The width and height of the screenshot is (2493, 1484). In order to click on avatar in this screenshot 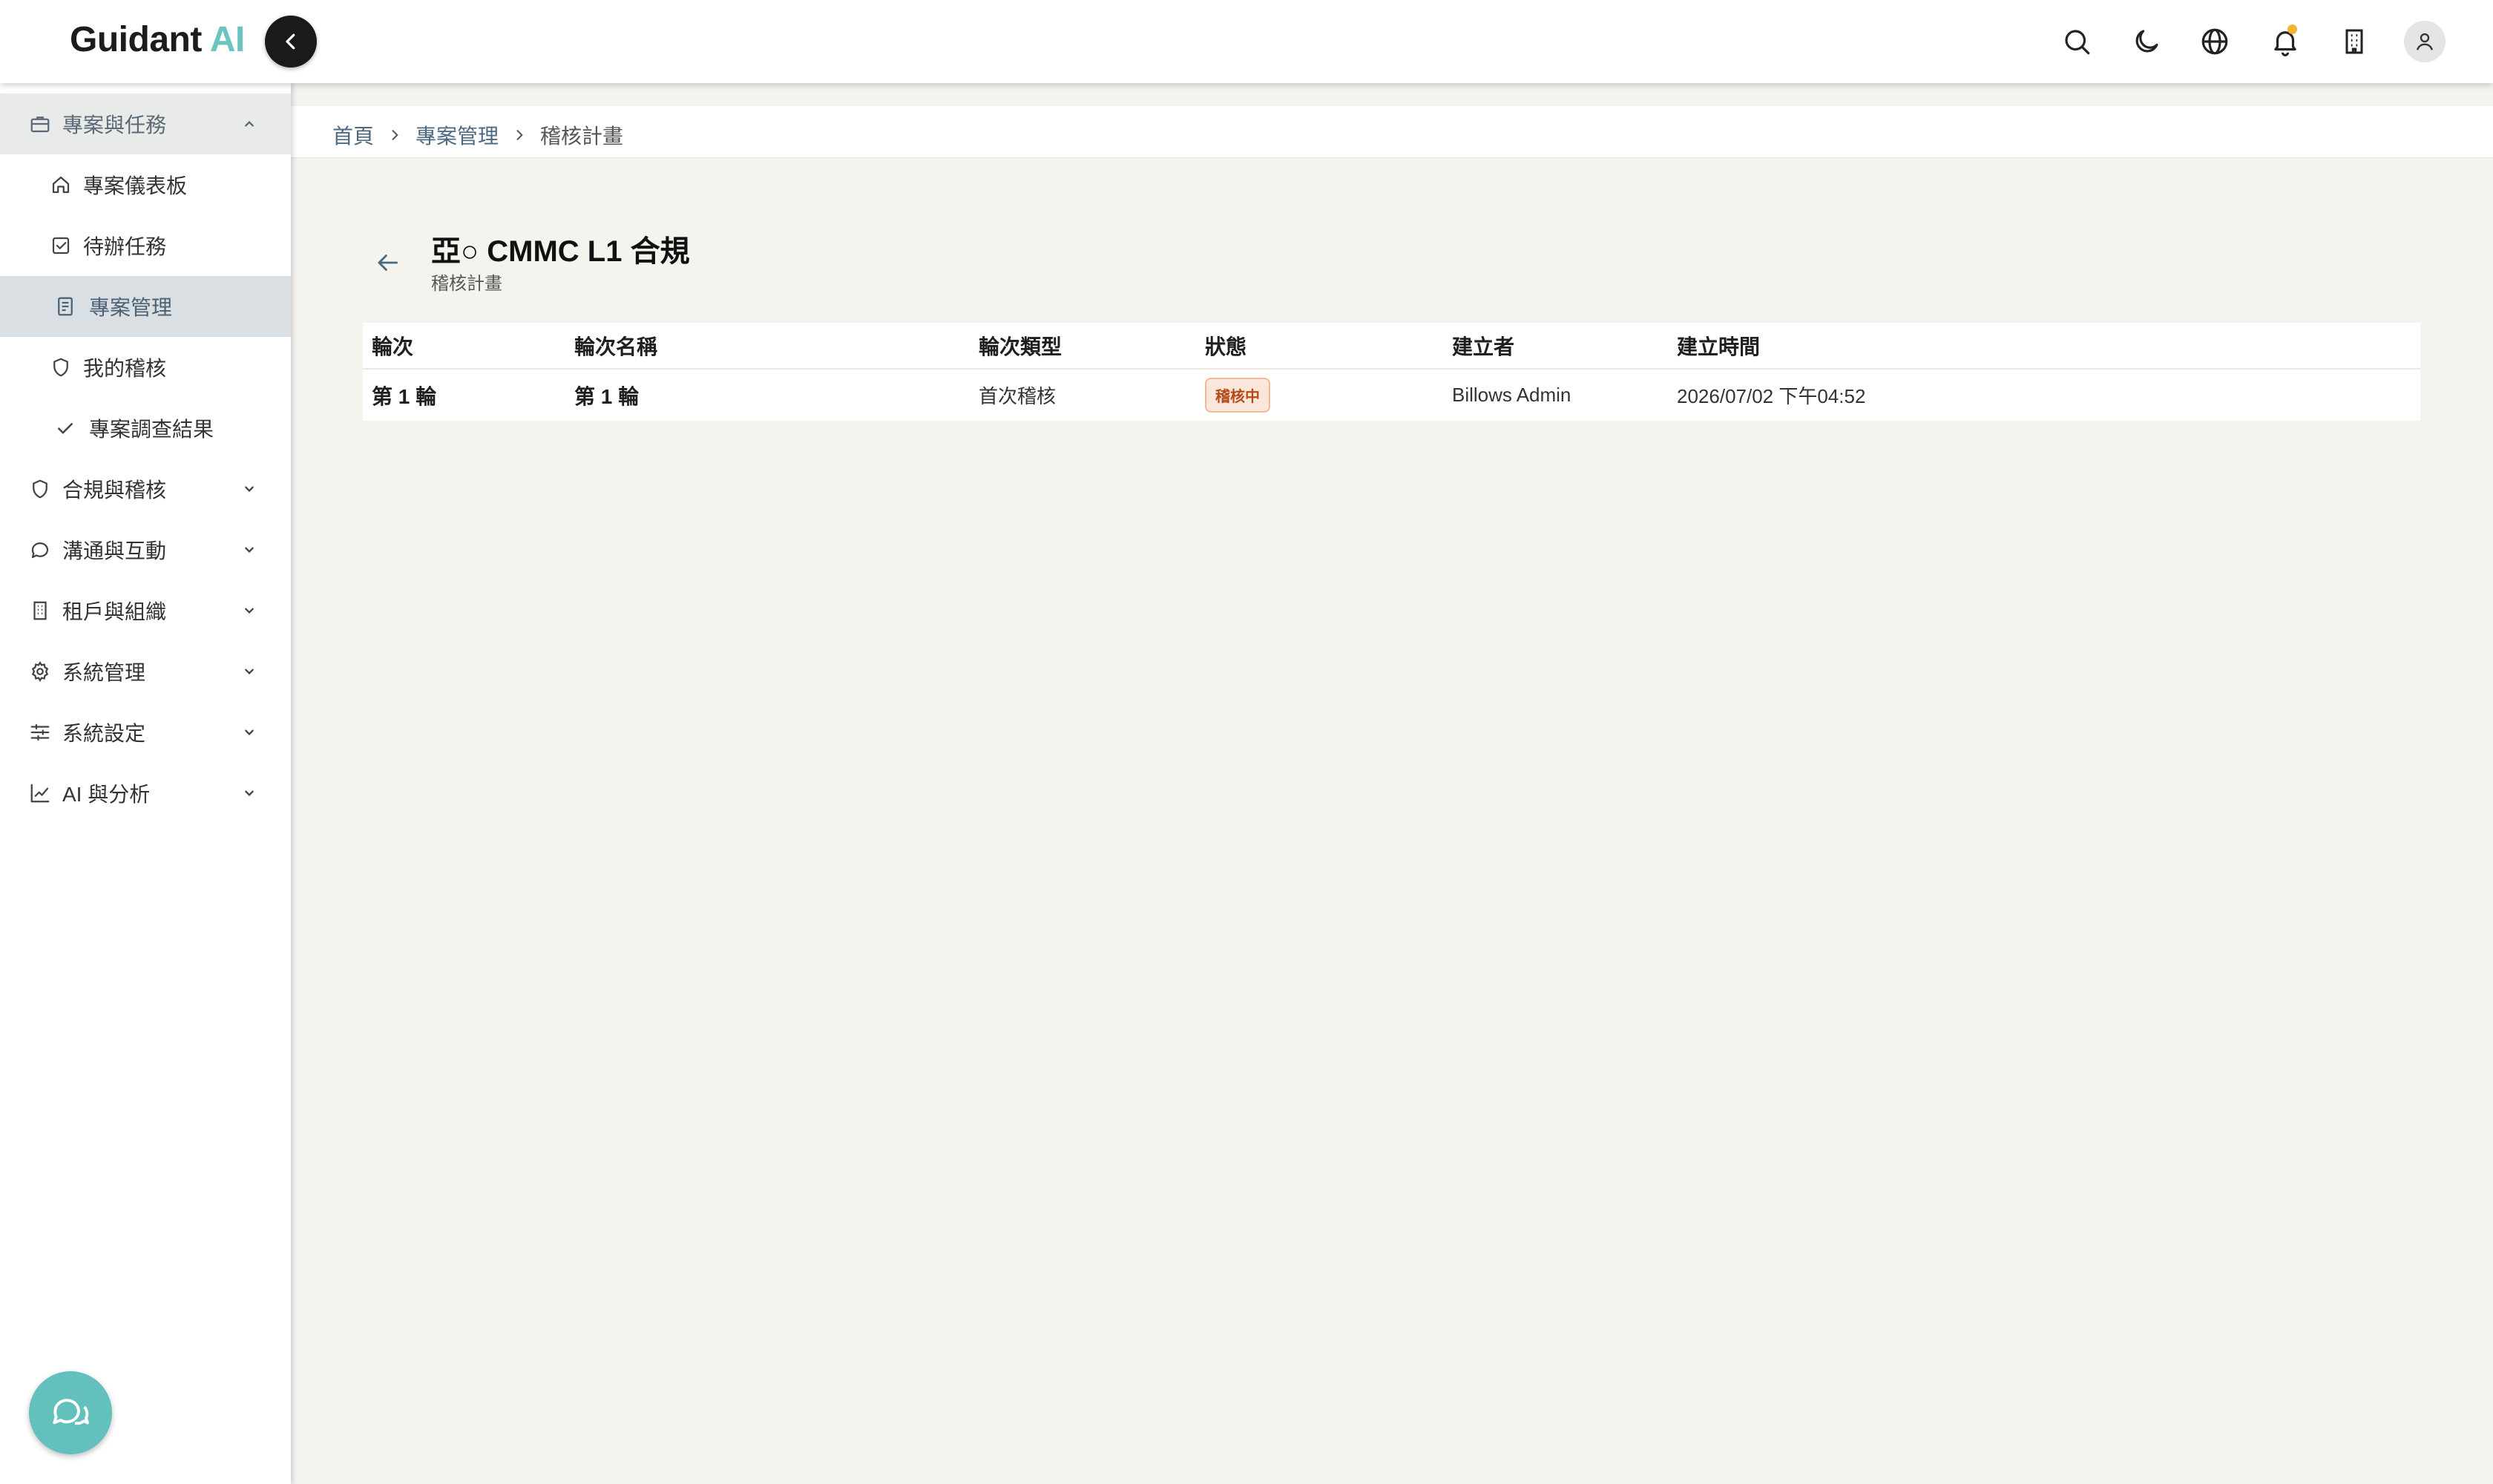, I will do `click(2425, 41)`.